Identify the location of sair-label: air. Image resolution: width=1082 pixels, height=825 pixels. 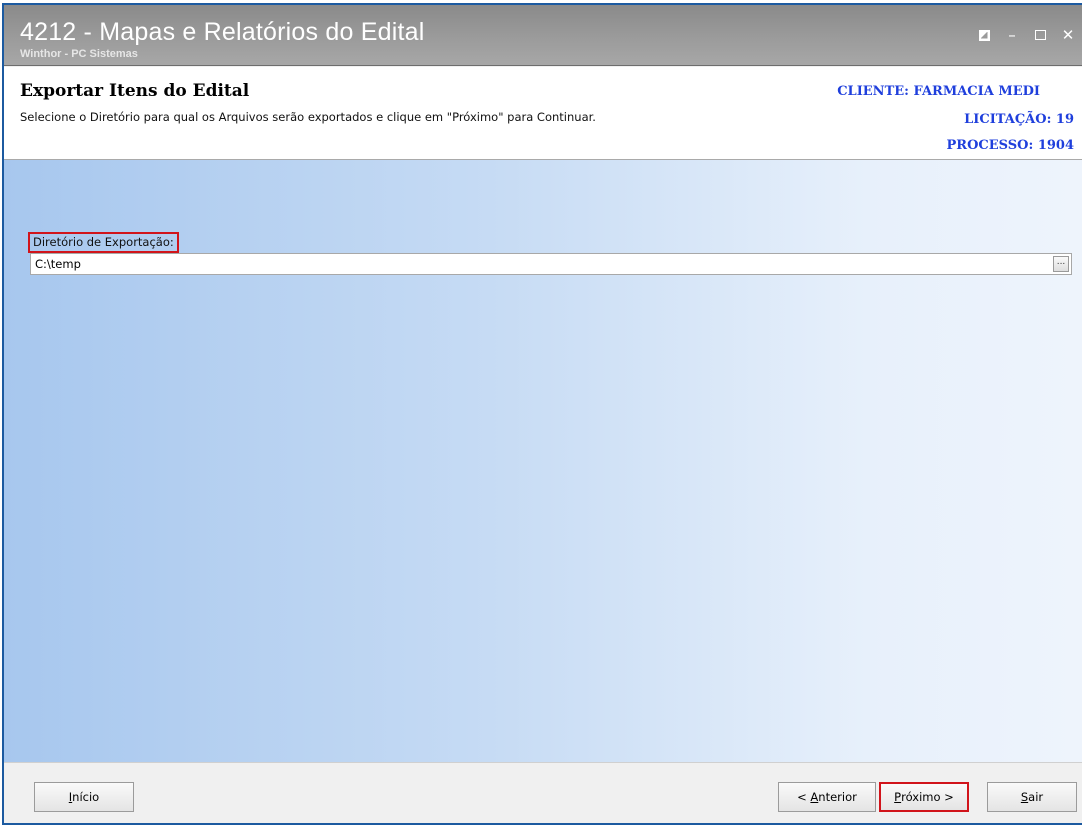
(1036, 797).